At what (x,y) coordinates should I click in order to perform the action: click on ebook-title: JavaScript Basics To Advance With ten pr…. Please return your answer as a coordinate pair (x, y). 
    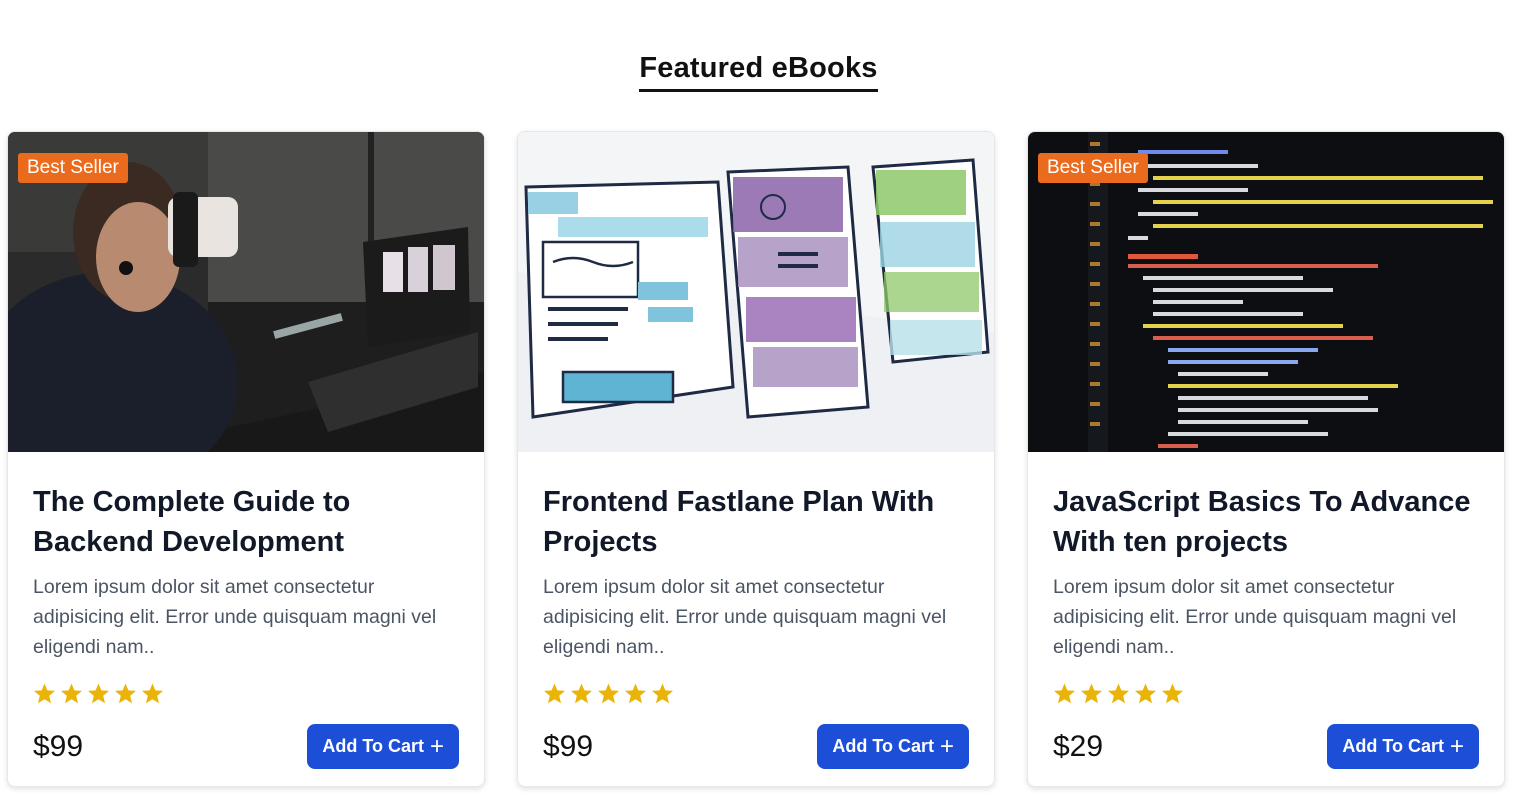
    Looking at the image, I should click on (1266, 522).